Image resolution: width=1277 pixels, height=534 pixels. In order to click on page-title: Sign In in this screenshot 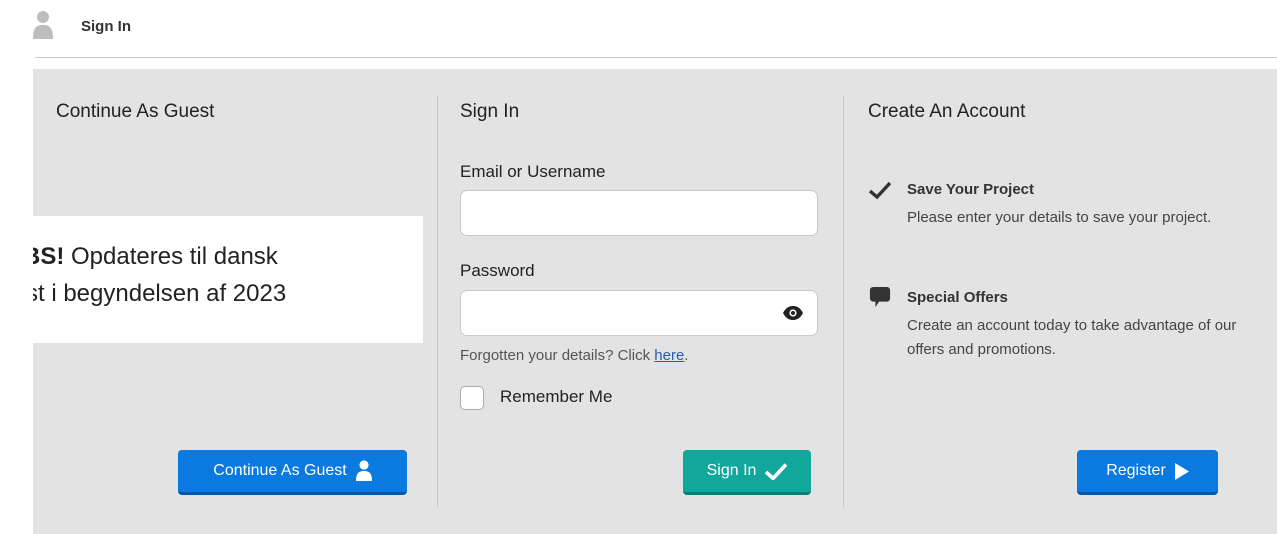, I will do `click(106, 26)`.